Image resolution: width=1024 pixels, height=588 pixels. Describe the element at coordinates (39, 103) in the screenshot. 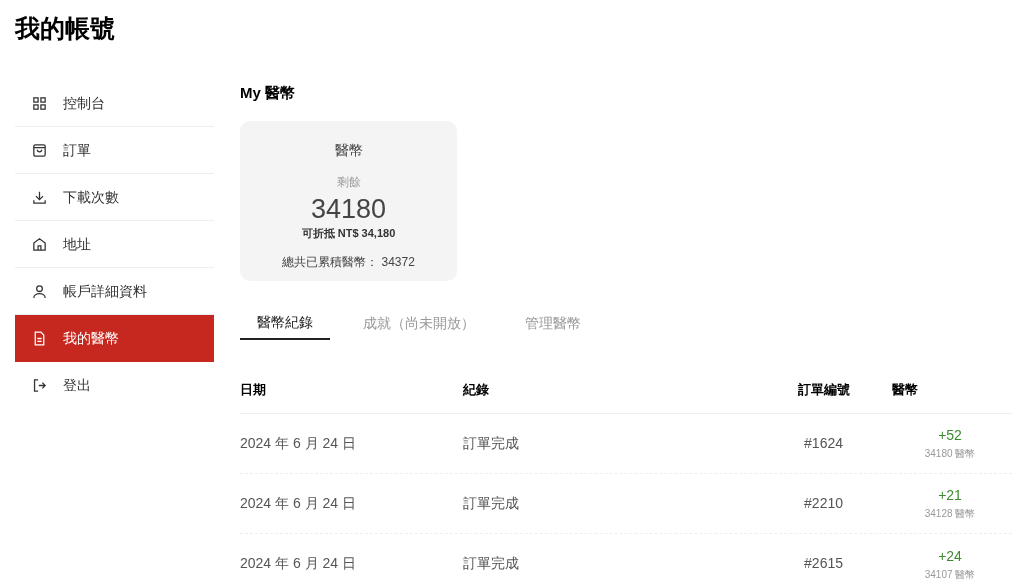

I see `grid-icon` at that location.